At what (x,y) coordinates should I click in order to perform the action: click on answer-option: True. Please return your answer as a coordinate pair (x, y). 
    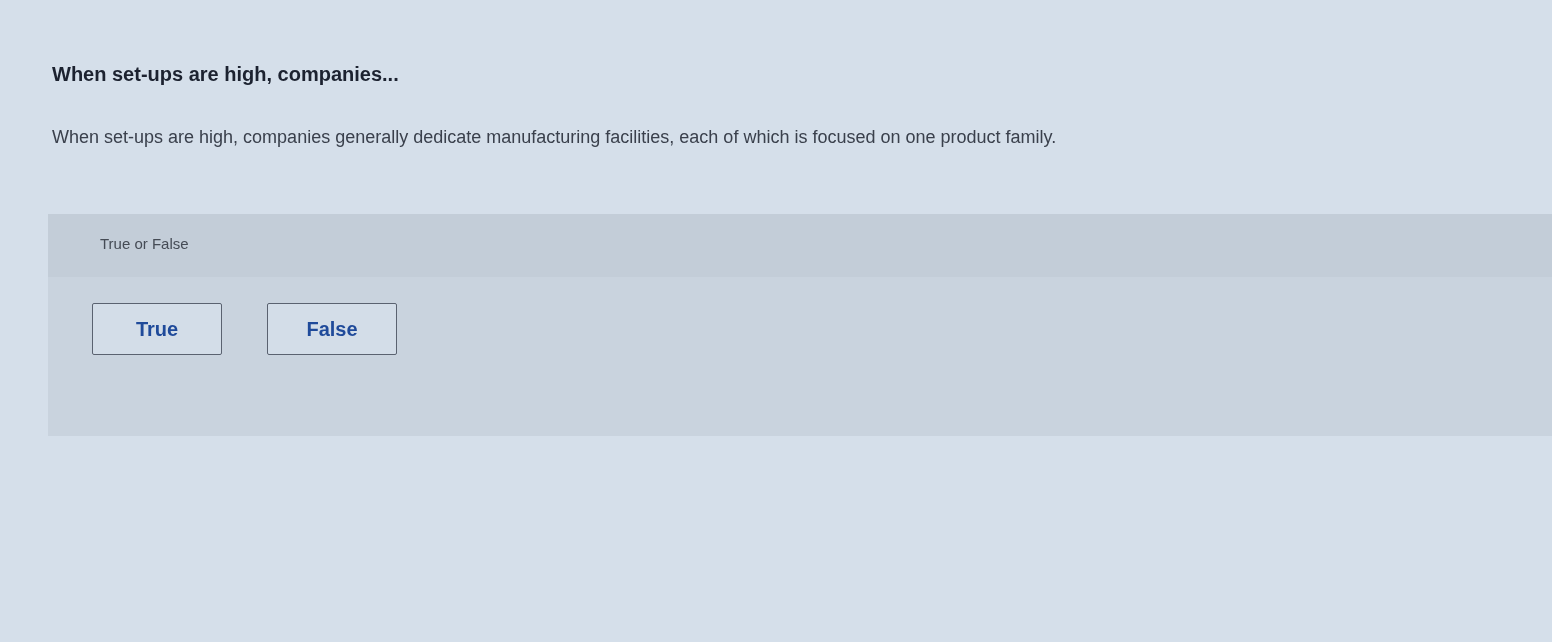
    Looking at the image, I should click on (157, 329).